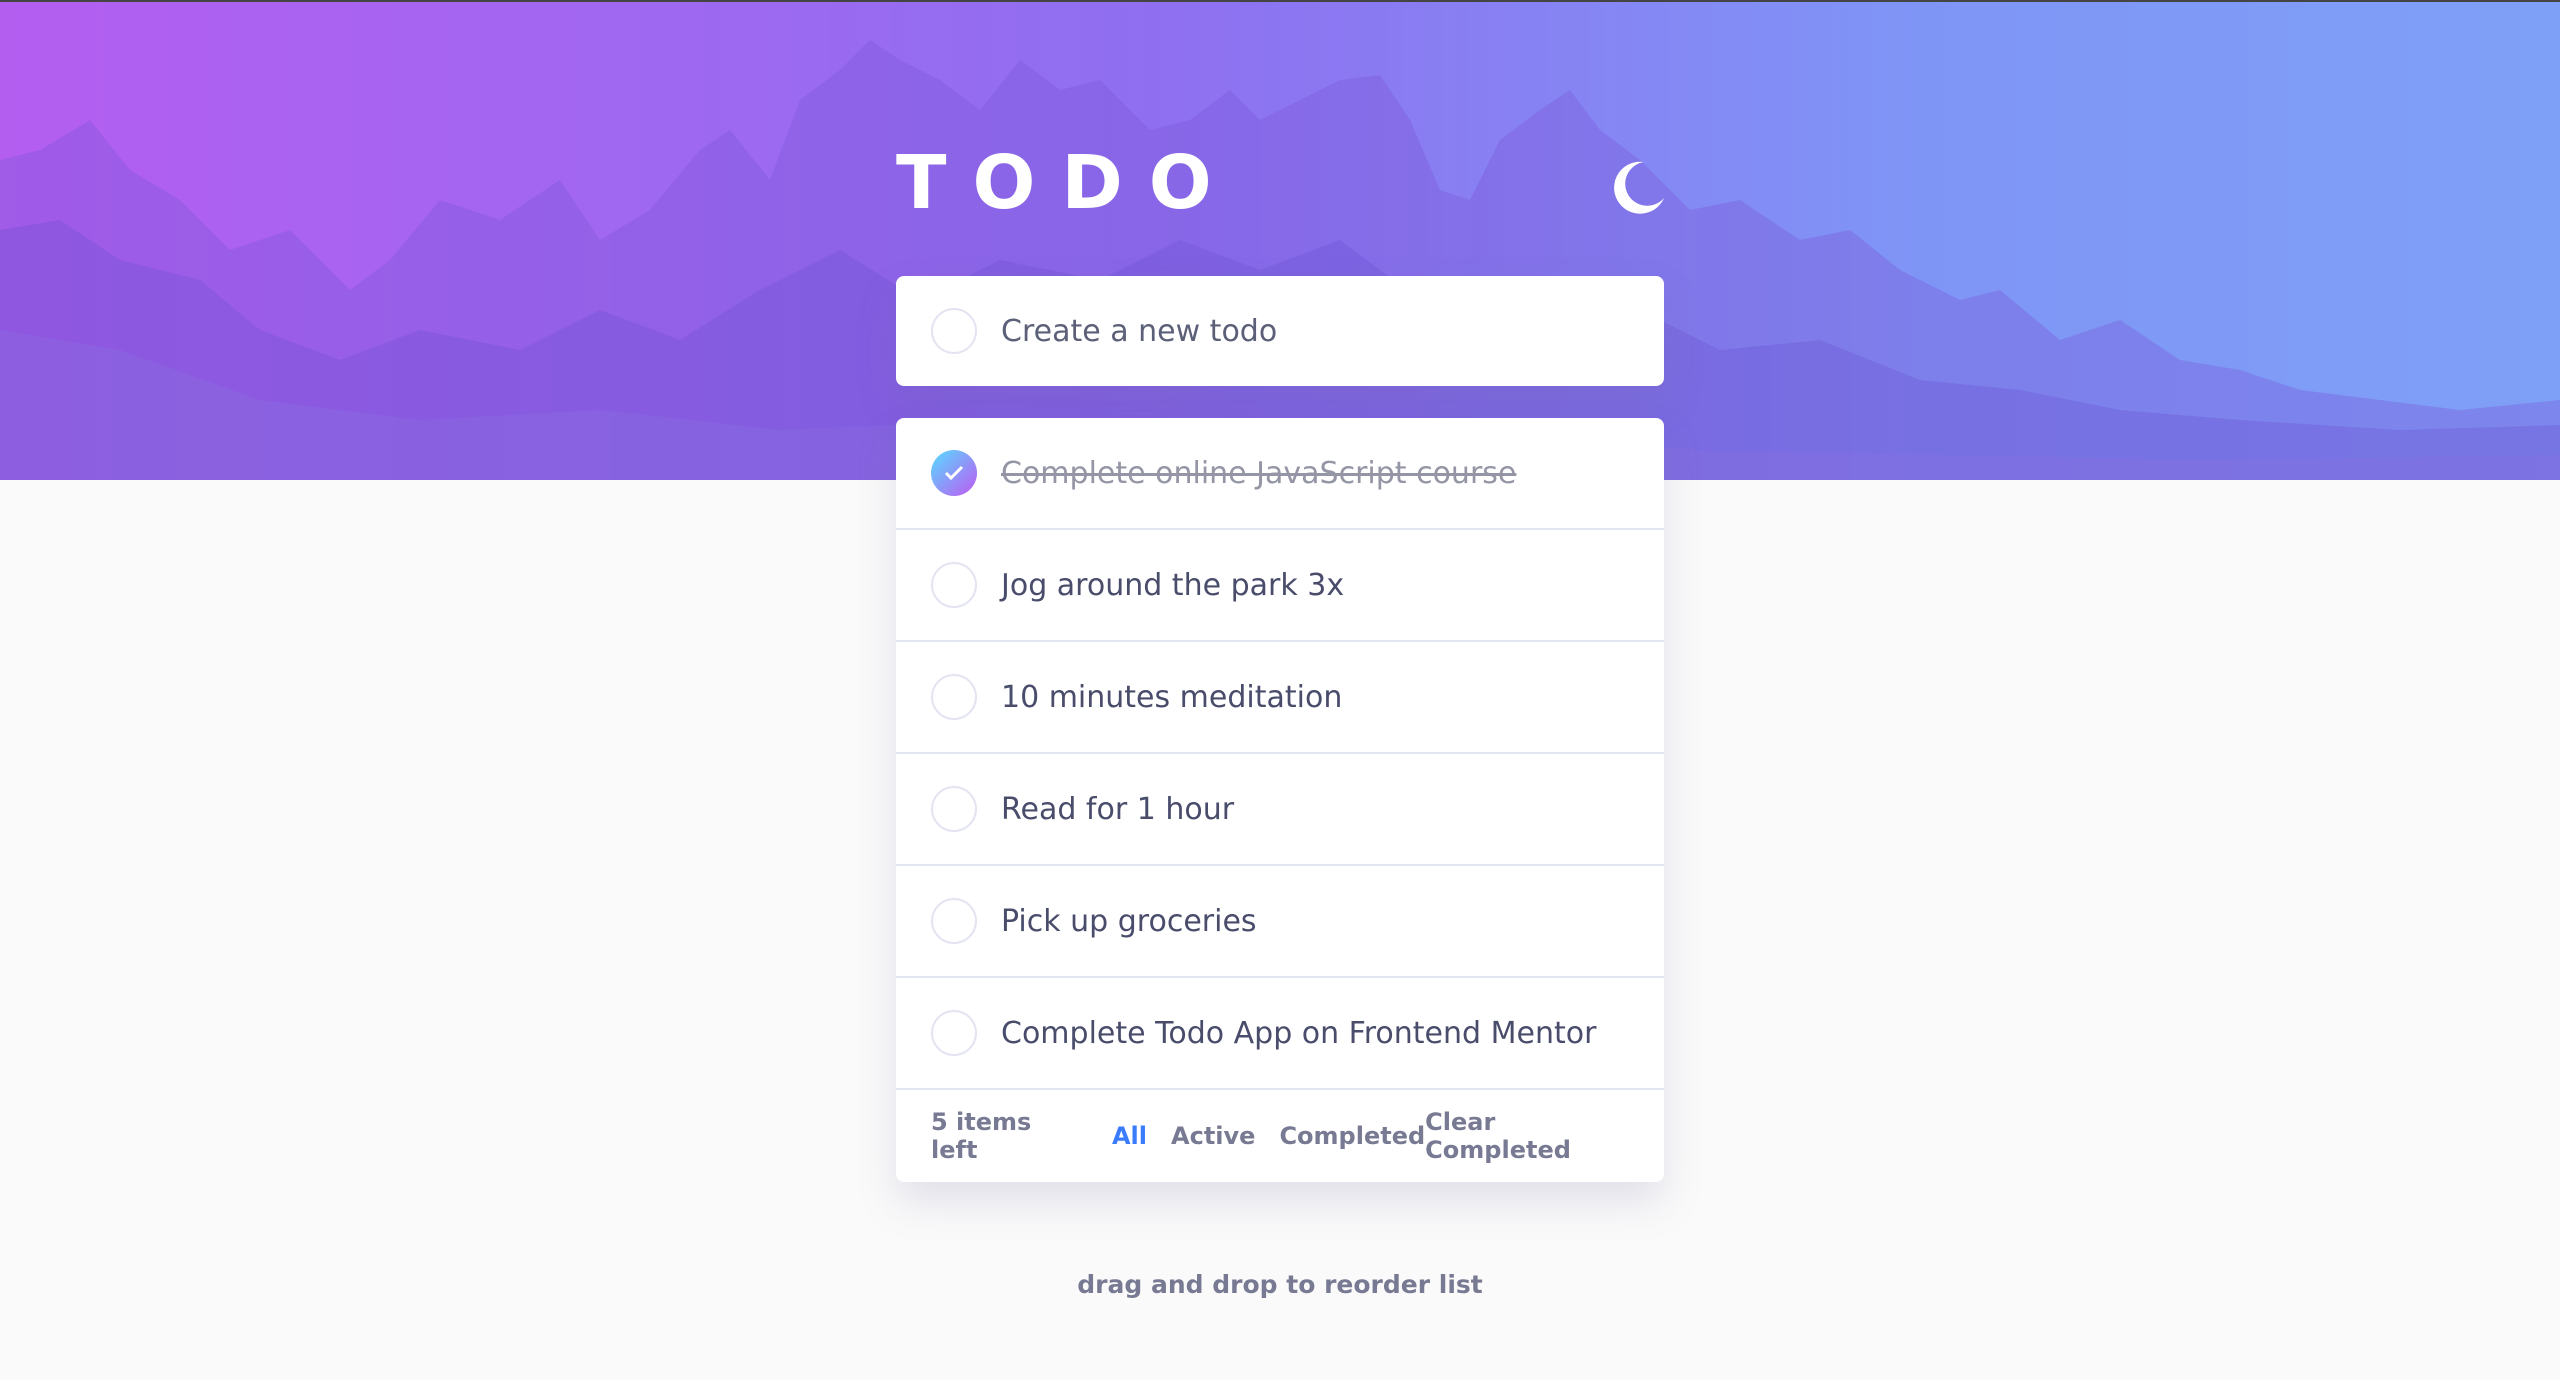  I want to click on items-left-count: 5 items left, so click(981, 1136).